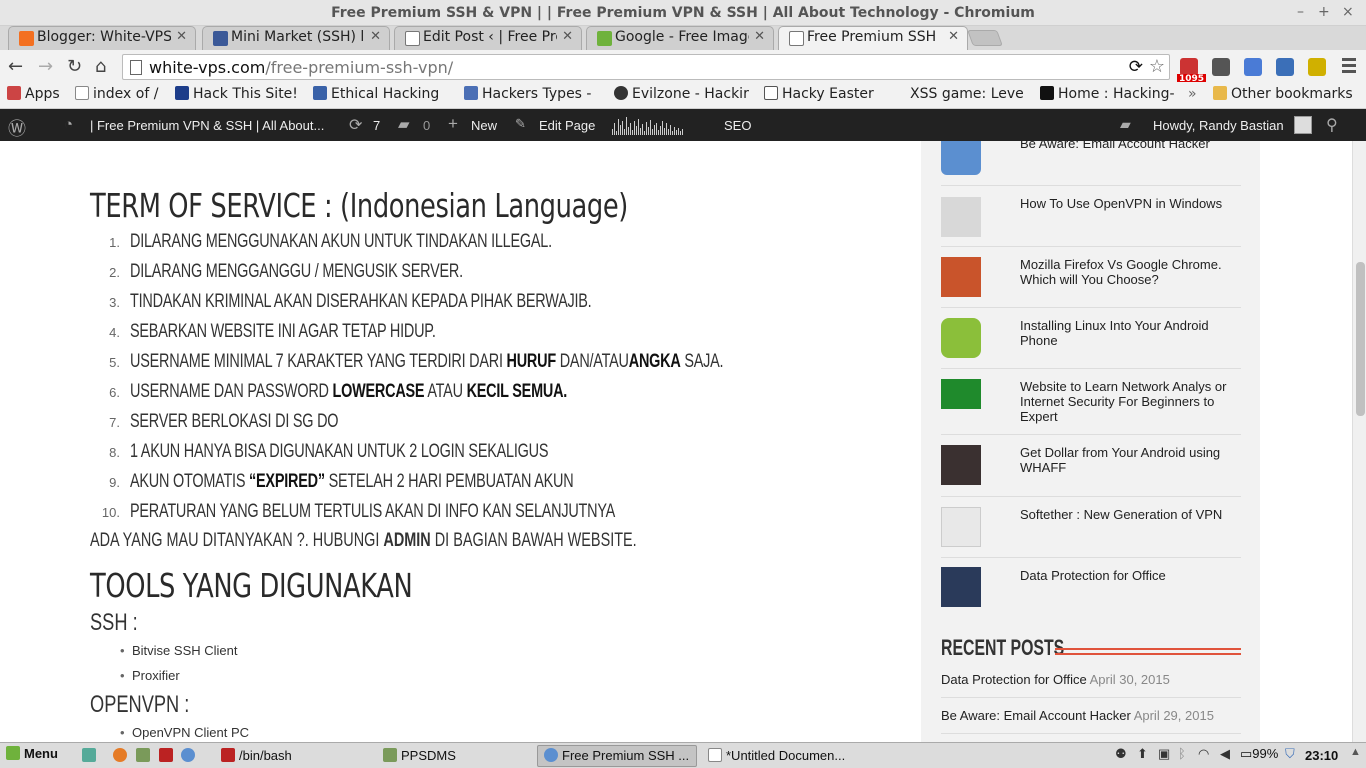 The height and width of the screenshot is (768, 1366). I want to click on tab-facebook: Mini Market (SSH) li ✕, so click(296, 38).